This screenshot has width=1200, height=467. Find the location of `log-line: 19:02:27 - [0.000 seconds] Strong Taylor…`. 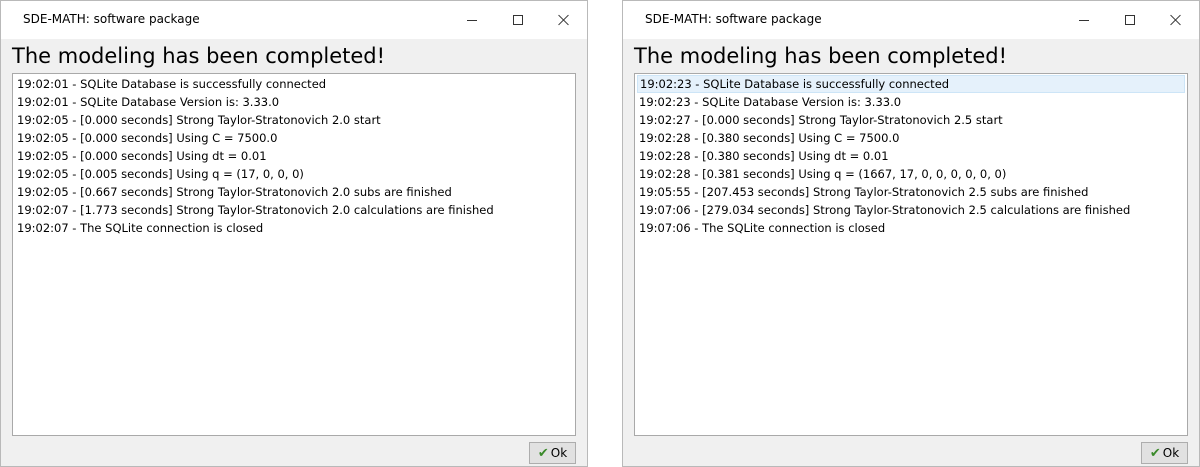

log-line: 19:02:27 - [0.000 seconds] Strong Taylor… is located at coordinates (911, 120).